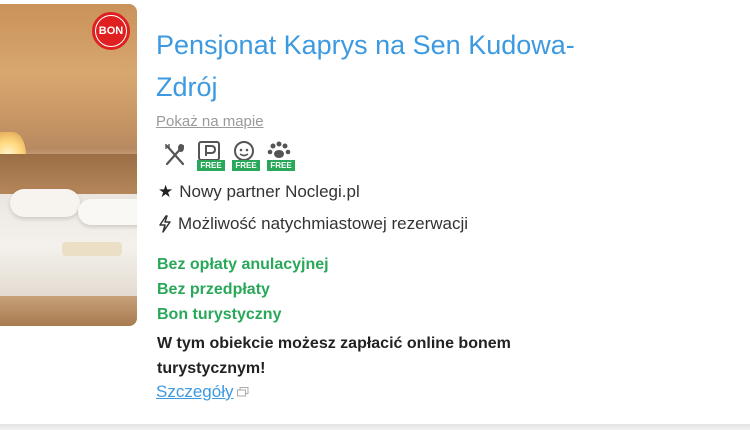 The width and height of the screenshot is (750, 430). I want to click on details-row: Szczegóły, so click(202, 392).